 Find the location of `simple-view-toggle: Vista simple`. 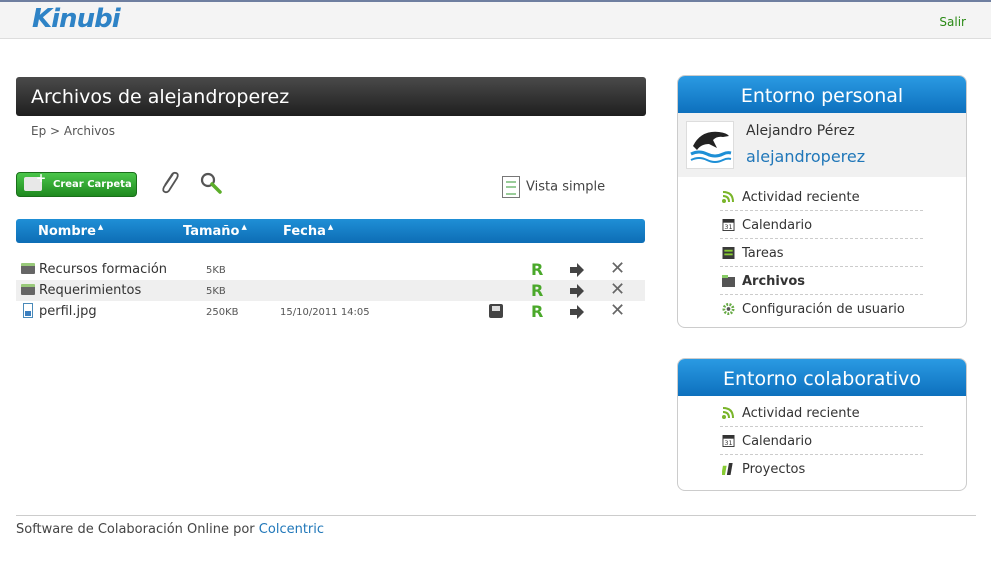

simple-view-toggle: Vista simple is located at coordinates (553, 187).